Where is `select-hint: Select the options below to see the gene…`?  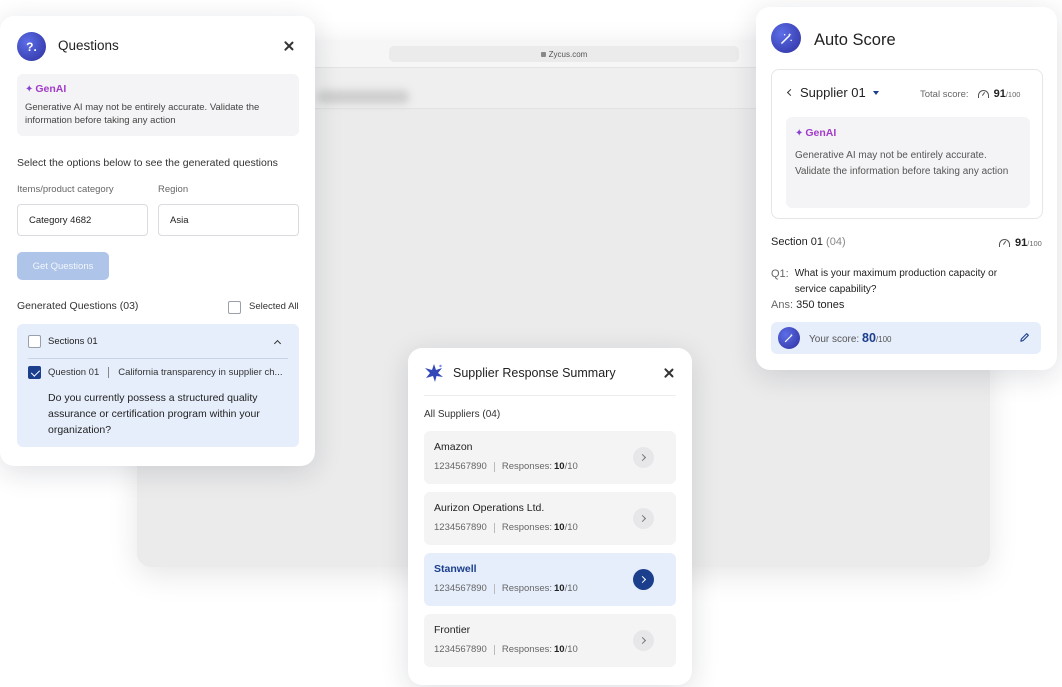
select-hint: Select the options below to see the gene… is located at coordinates (147, 163).